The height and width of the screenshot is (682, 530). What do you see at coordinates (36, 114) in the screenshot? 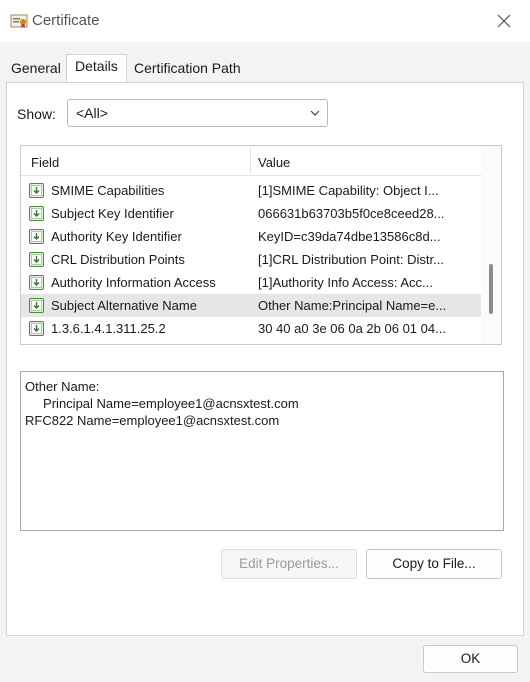
I see `show-label: Show:` at bounding box center [36, 114].